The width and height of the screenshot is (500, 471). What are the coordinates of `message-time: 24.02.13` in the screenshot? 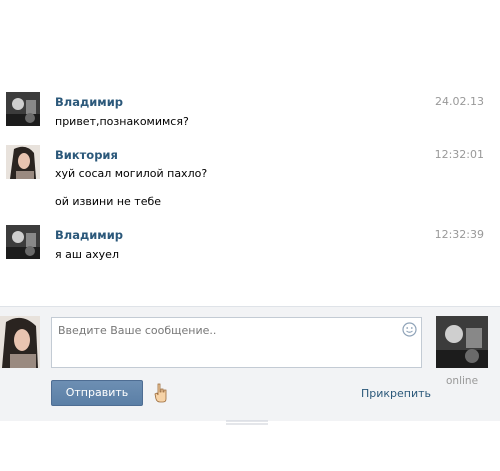 It's located at (459, 101).